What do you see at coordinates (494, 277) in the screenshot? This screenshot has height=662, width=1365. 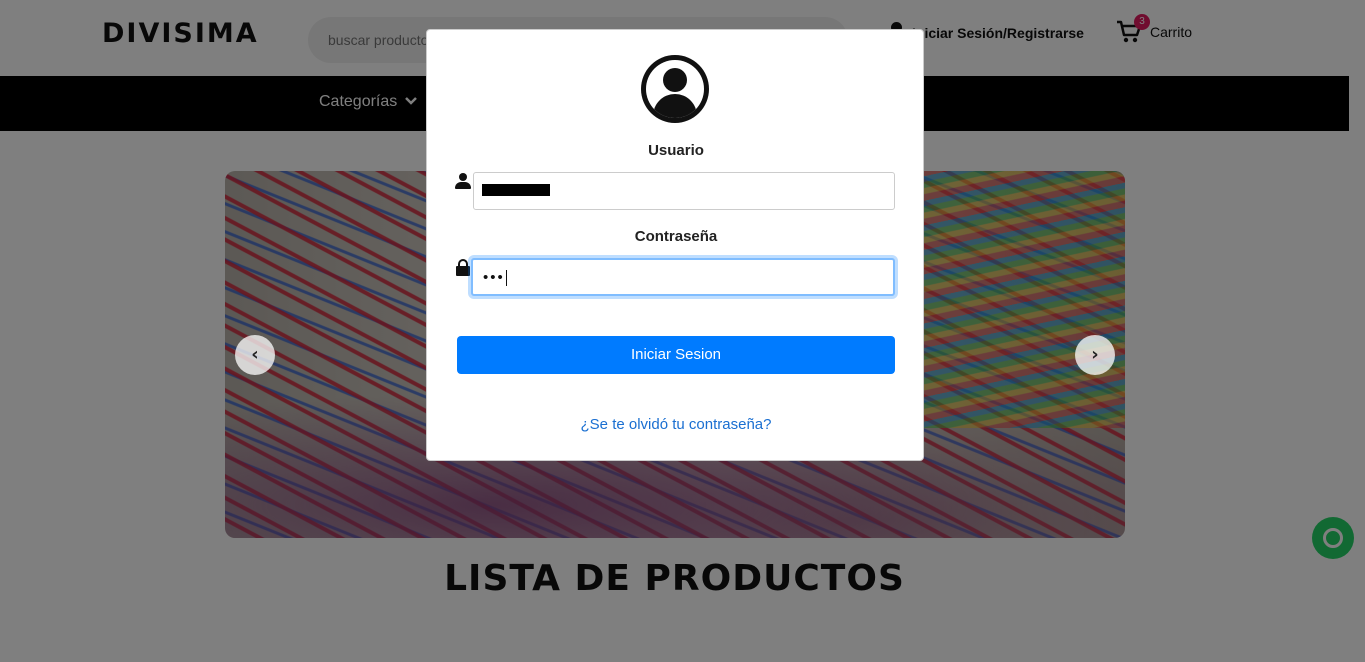 I see `password-value: •••` at bounding box center [494, 277].